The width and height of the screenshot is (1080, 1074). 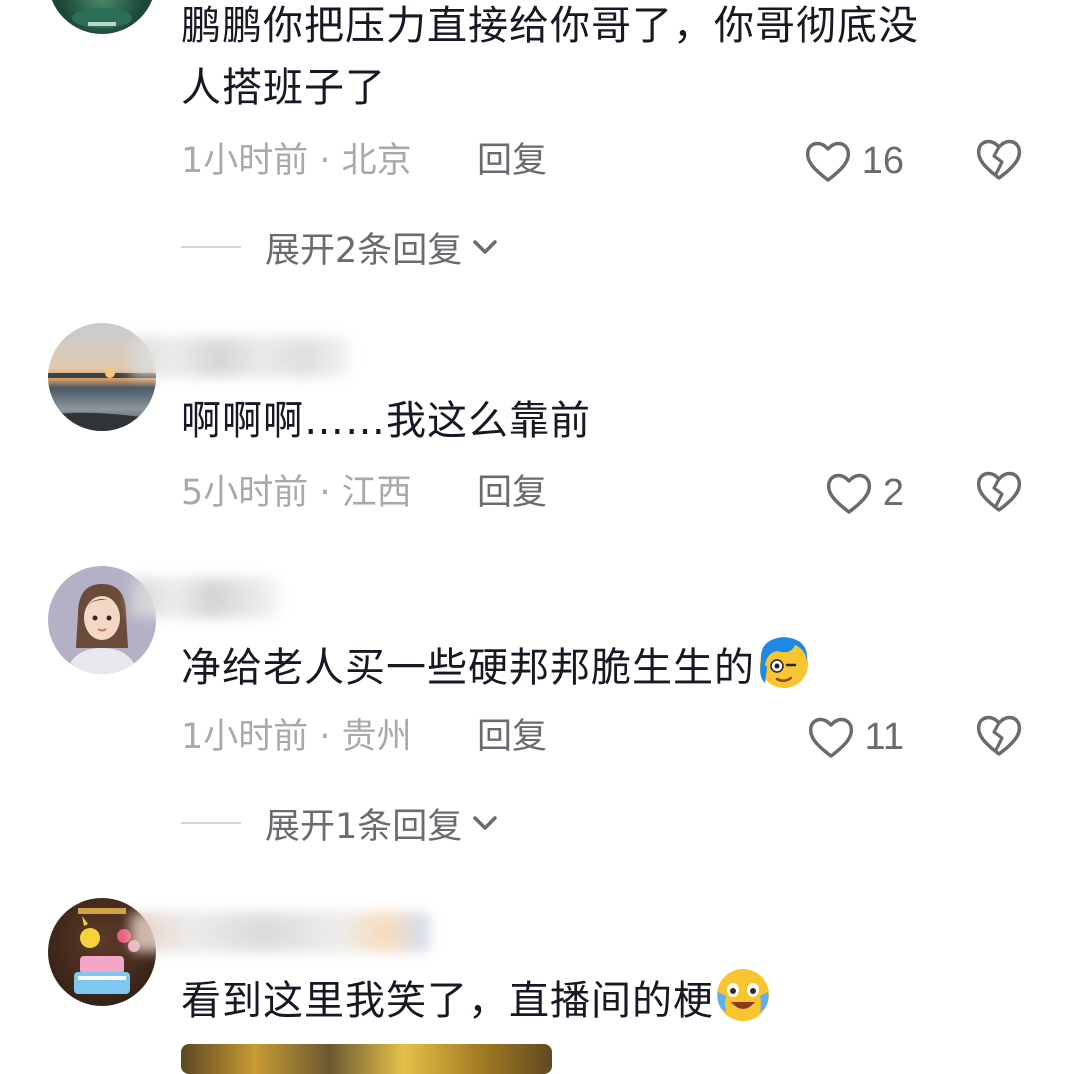 What do you see at coordinates (296, 161) in the screenshot?
I see `comment-meta: 1小时前 · 北京` at bounding box center [296, 161].